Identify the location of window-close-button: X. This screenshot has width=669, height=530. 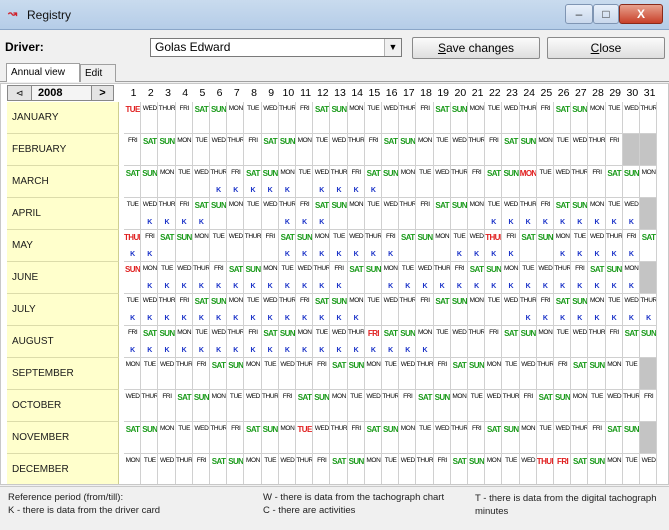
(641, 14).